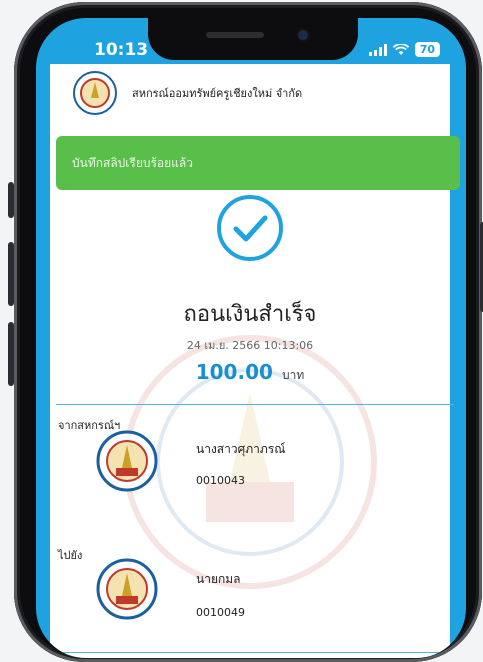  What do you see at coordinates (234, 372) in the screenshot?
I see `amount-value: 100.00` at bounding box center [234, 372].